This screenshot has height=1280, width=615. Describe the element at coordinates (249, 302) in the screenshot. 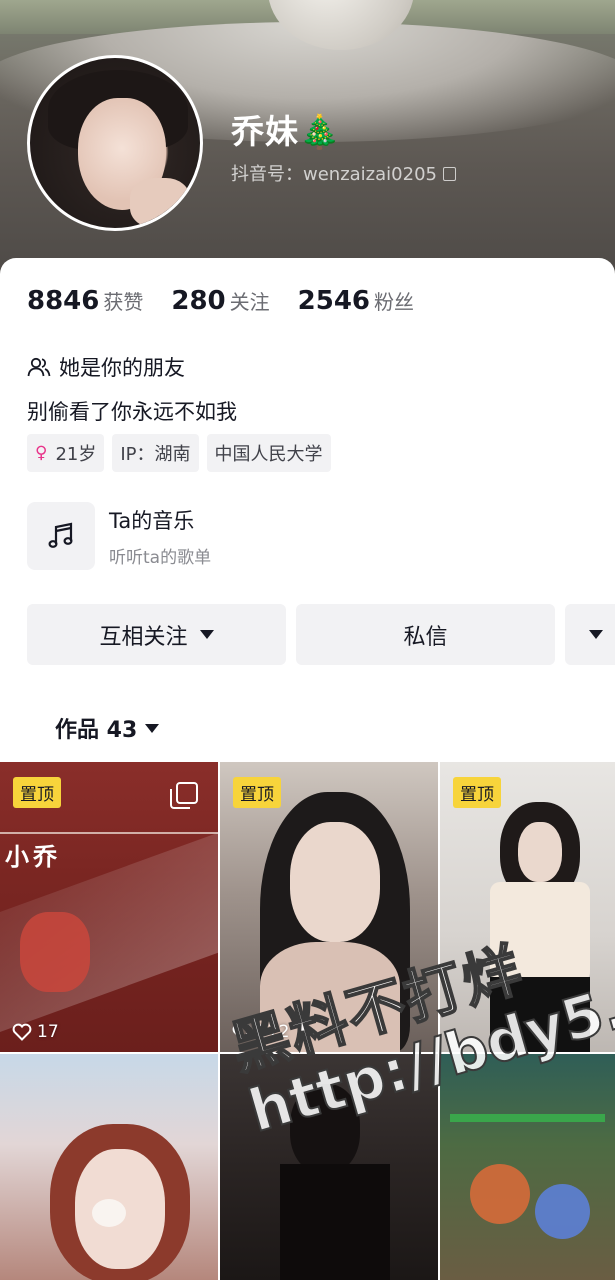

I see `stat-label: 关注` at that location.